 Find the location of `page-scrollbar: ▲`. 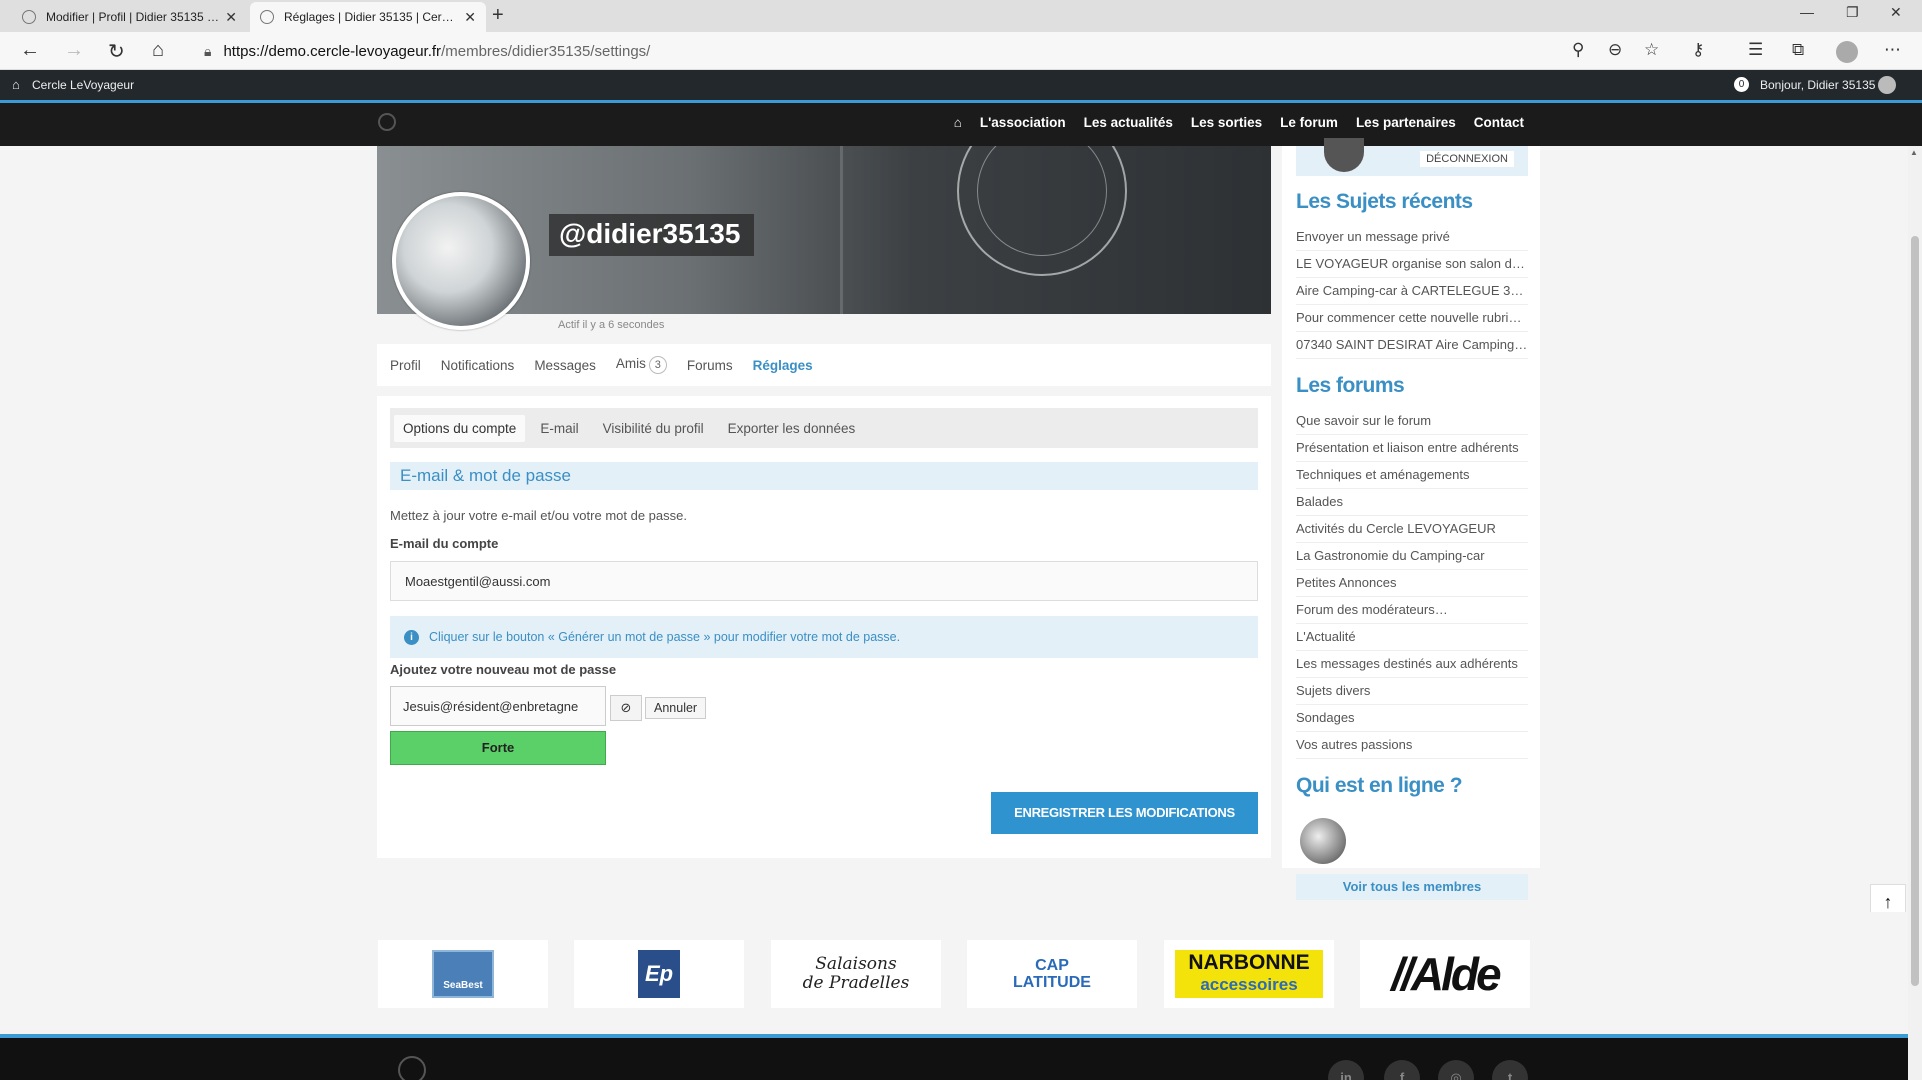

page-scrollbar: ▲ is located at coordinates (1915, 613).